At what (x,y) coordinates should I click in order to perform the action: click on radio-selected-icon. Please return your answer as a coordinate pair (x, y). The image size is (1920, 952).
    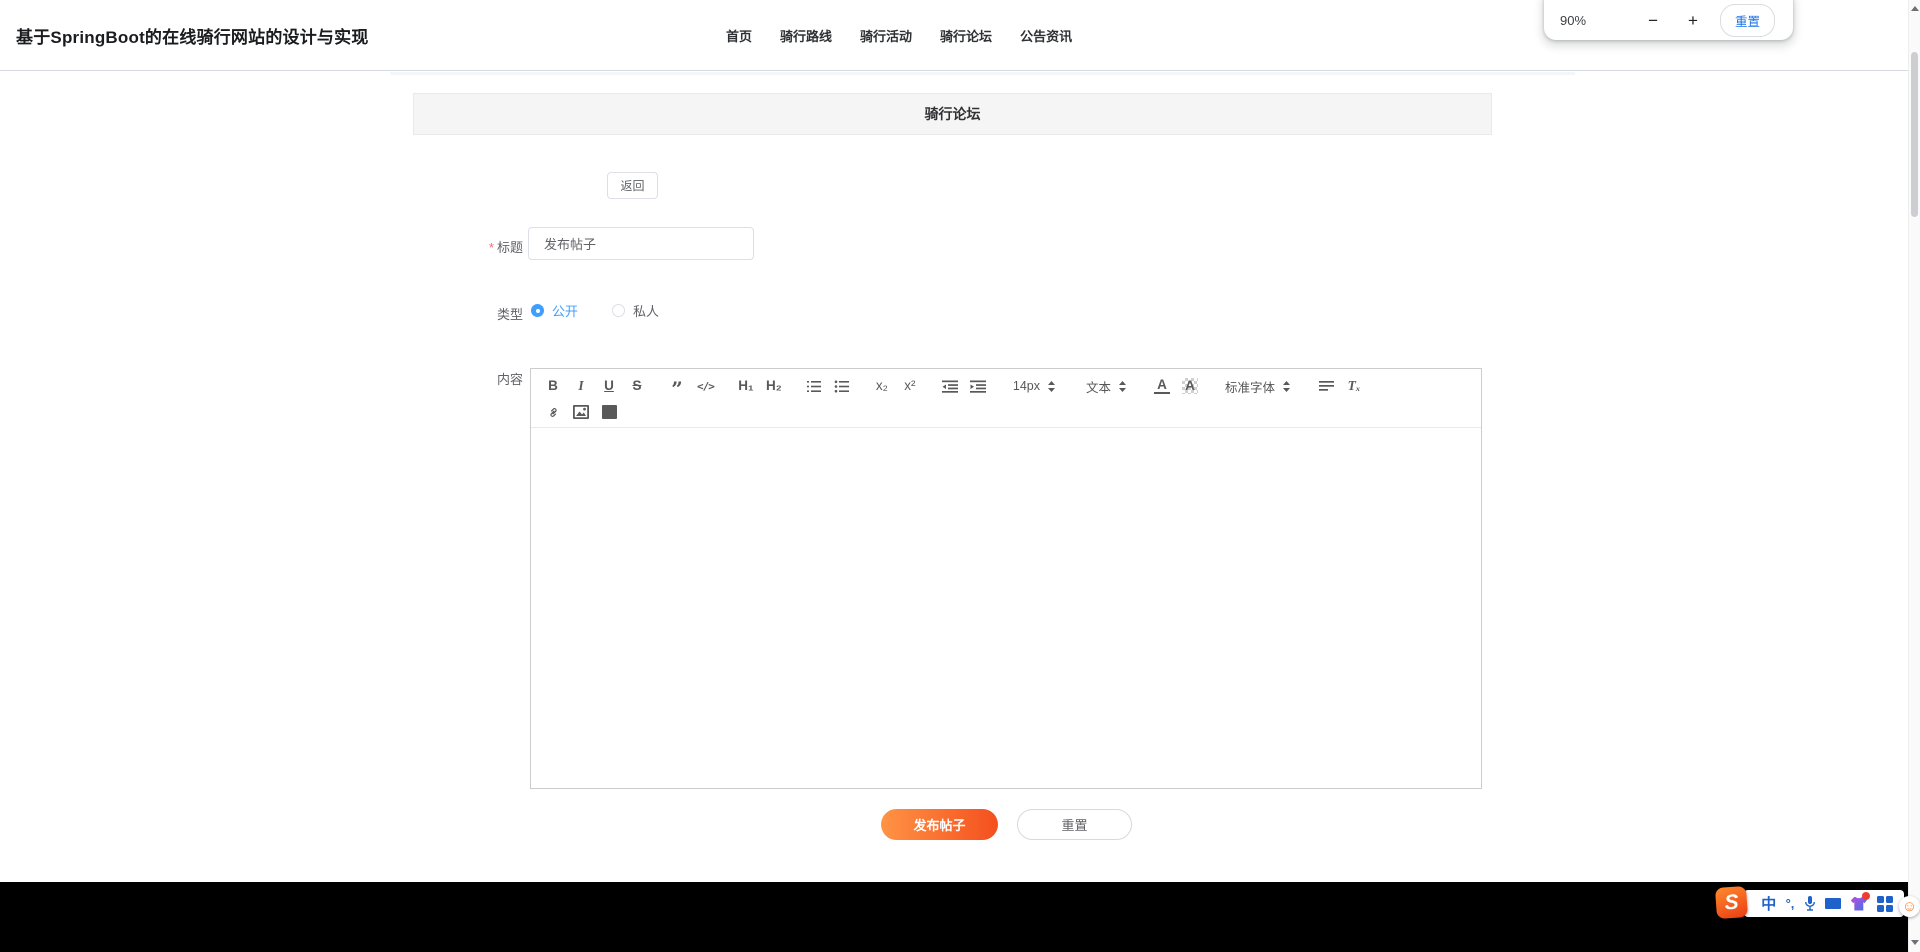
    Looking at the image, I should click on (537, 310).